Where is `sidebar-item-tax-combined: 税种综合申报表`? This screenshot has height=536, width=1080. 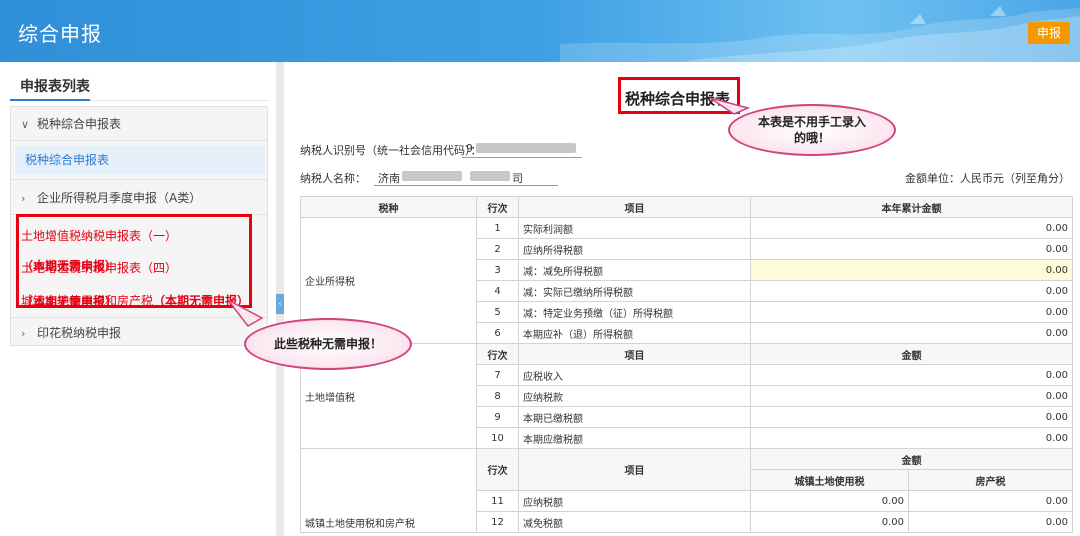
sidebar-item-tax-combined: 税种综合申报表 is located at coordinates (140, 160).